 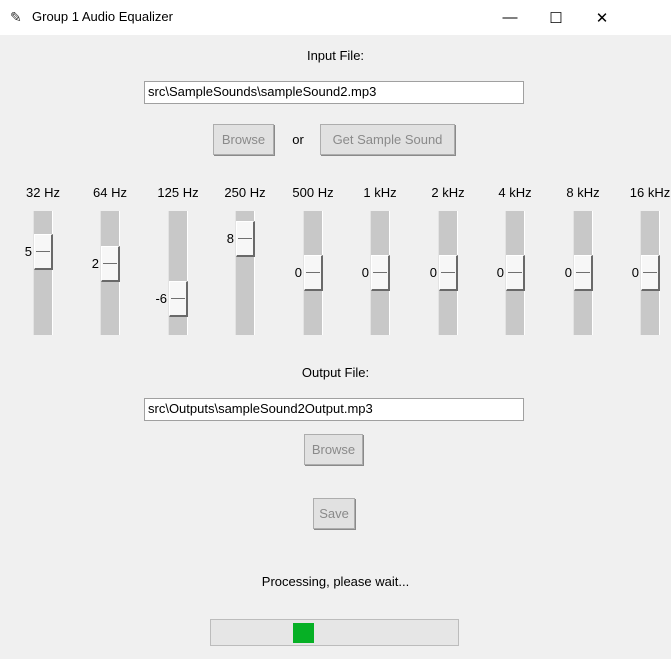 I want to click on eq-slider: 8 kHz 0, so click(x=583, y=261).